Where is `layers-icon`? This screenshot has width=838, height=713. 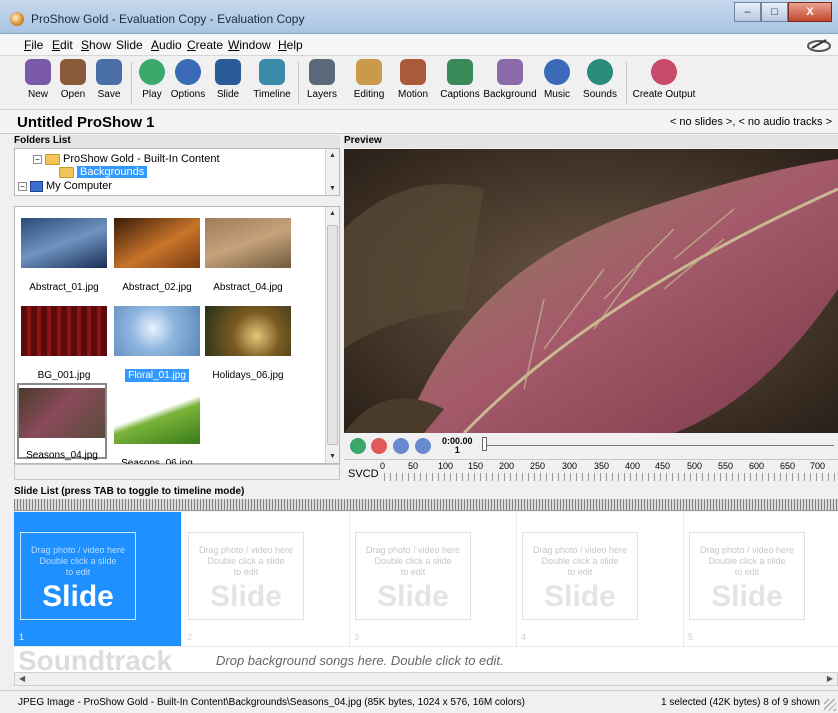 layers-icon is located at coordinates (322, 72).